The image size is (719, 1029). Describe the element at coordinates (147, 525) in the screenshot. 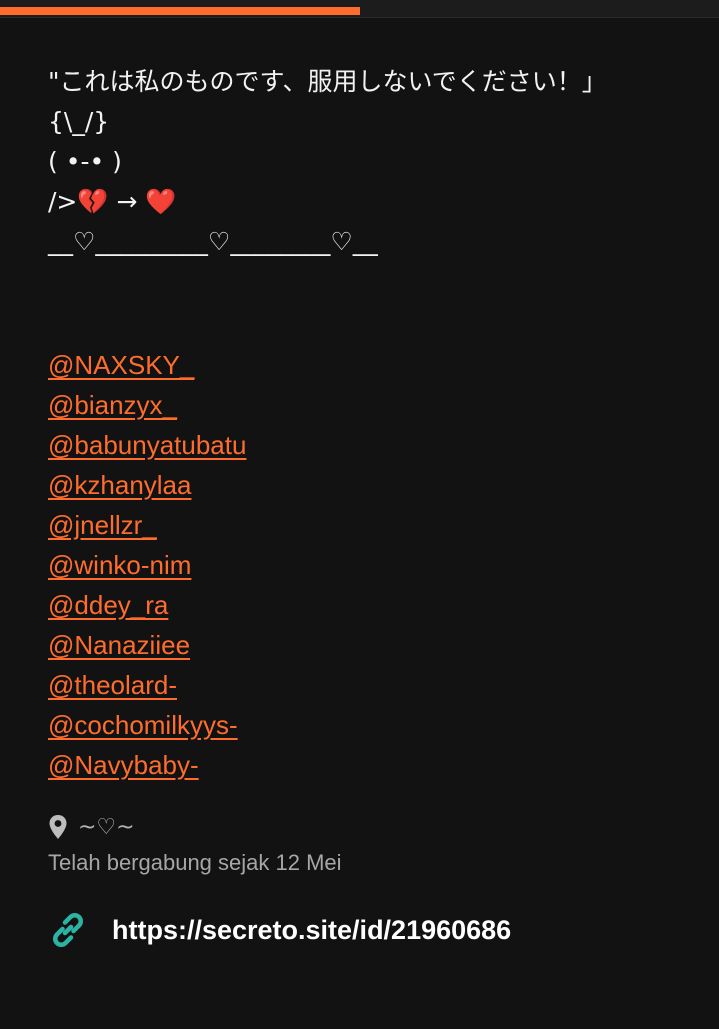

I see `mention-link: @jnellzr_` at that location.